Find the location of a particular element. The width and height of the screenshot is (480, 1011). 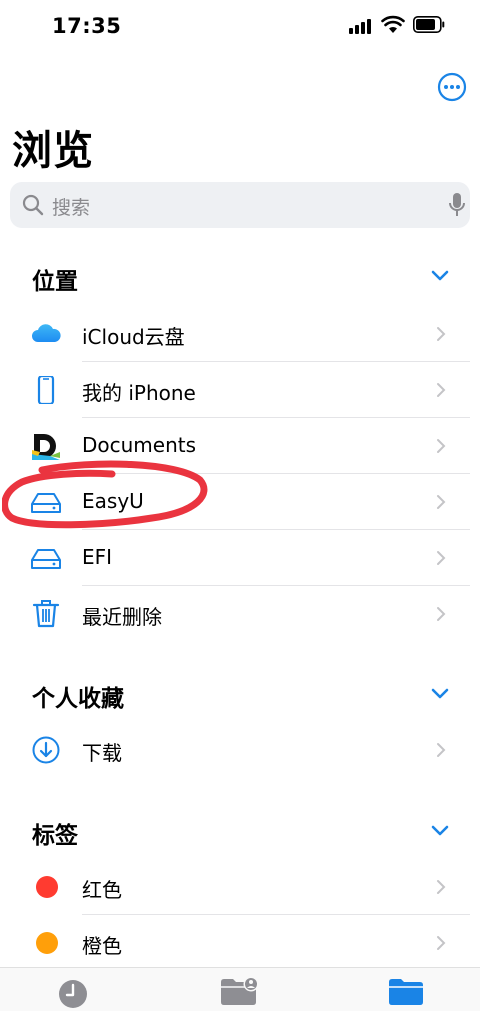

tag-label: 红色 is located at coordinates (102, 890).